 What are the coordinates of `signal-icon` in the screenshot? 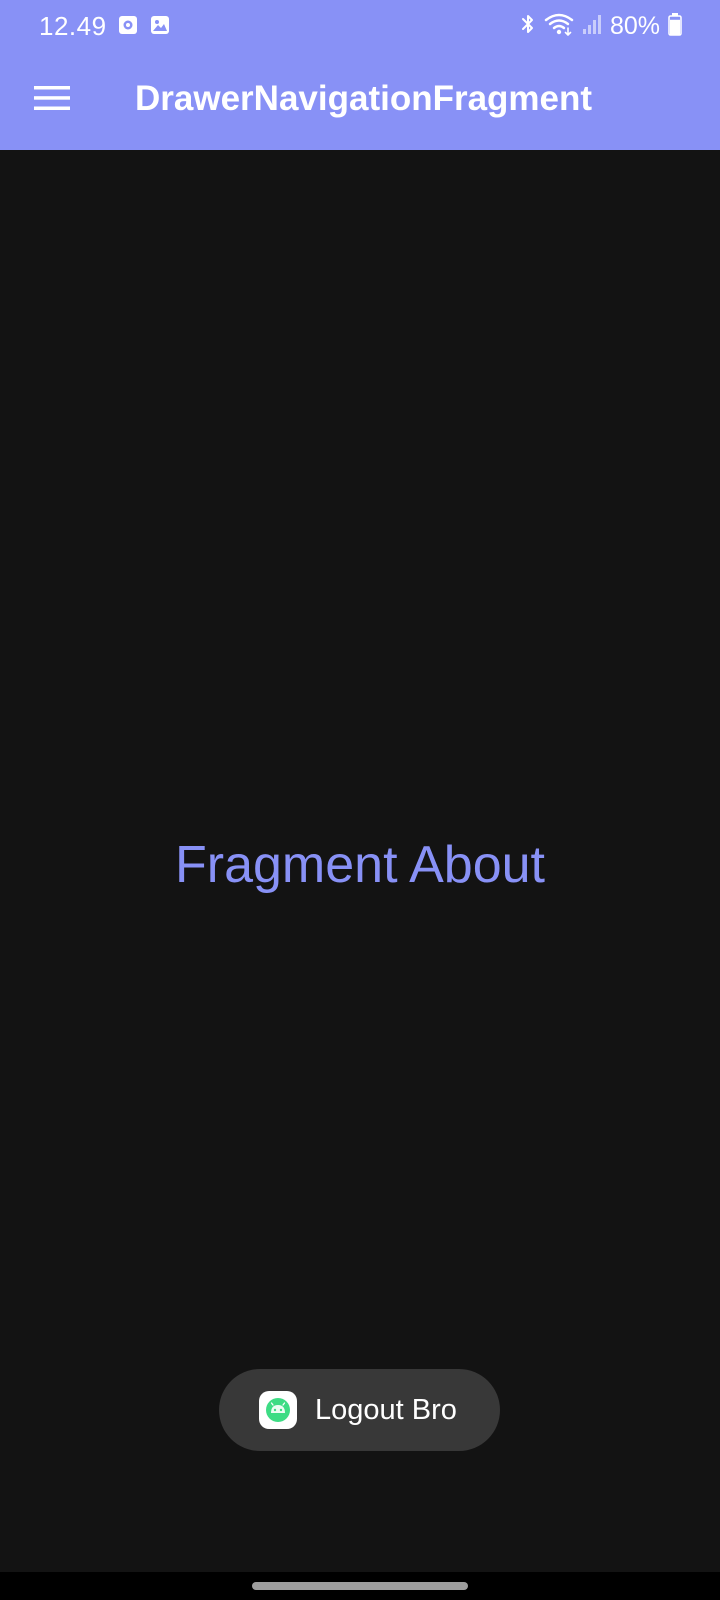 It's located at (592, 26).